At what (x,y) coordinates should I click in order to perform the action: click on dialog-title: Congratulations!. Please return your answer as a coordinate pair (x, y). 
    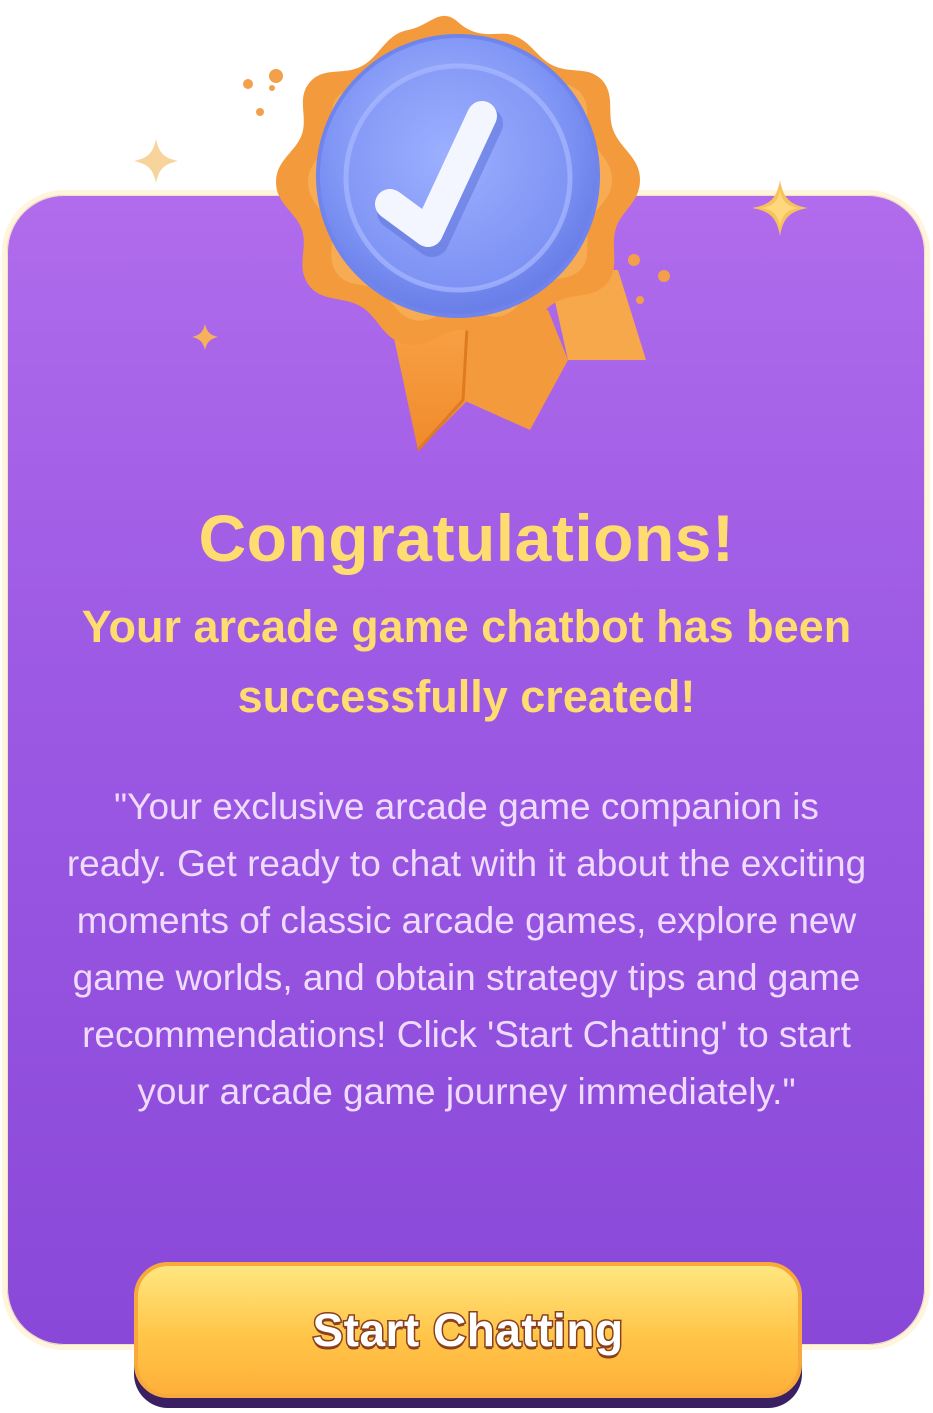
    Looking at the image, I should click on (466, 538).